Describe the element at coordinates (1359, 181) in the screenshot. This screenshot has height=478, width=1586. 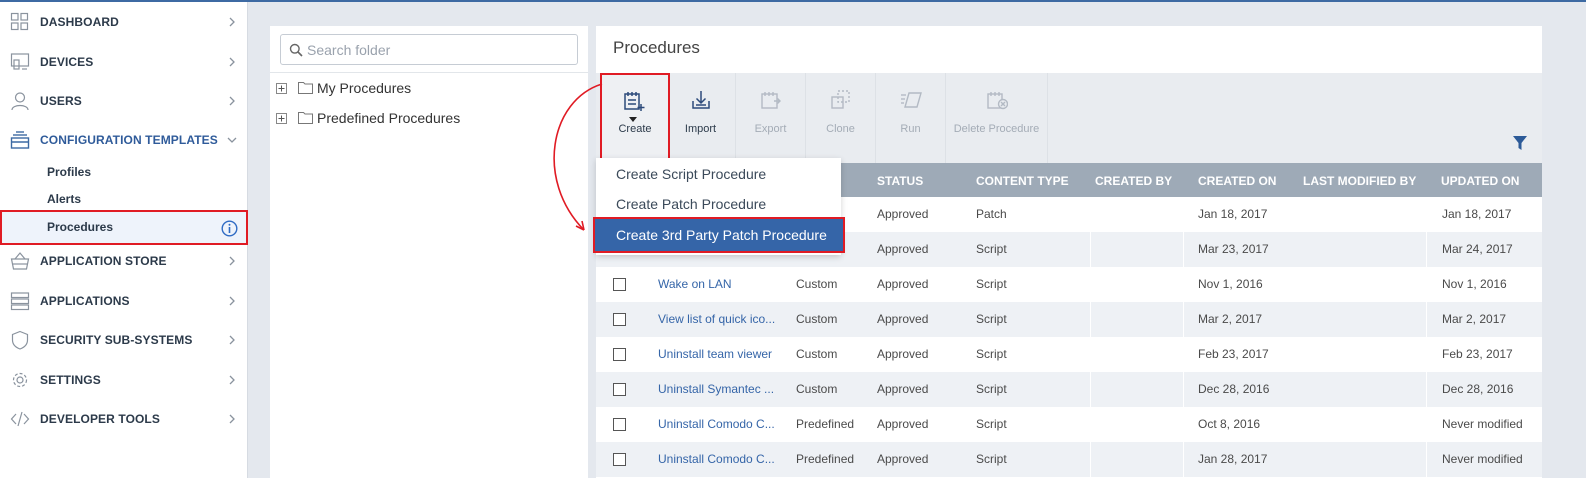
I see `column-header-last-modified-by: LAST MODIFIED BY` at that location.